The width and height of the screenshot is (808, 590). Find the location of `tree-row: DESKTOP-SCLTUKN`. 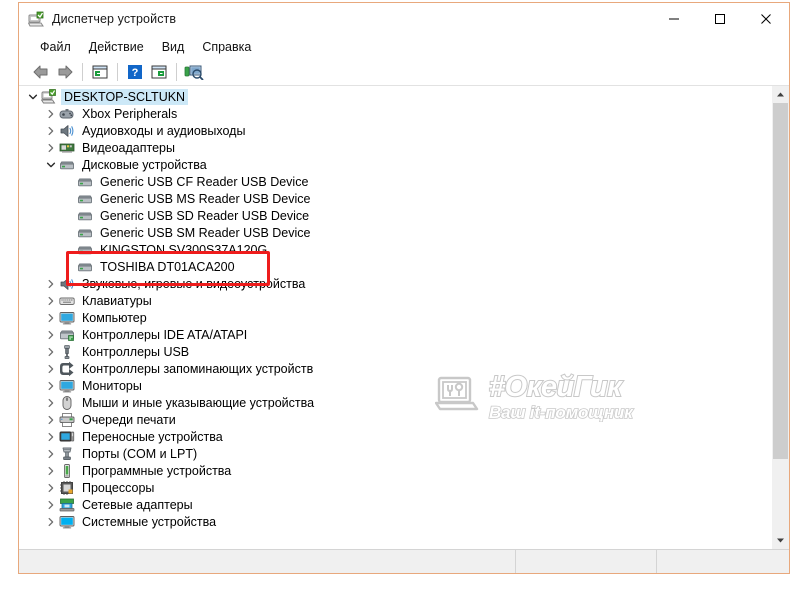

tree-row: DESKTOP-SCLTUKN is located at coordinates (394, 96).